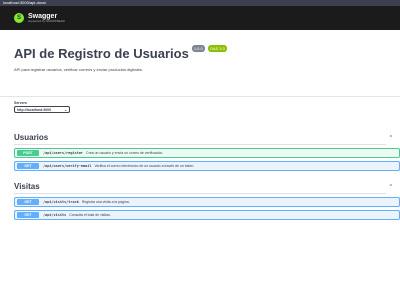  What do you see at coordinates (20, 103) in the screenshot?
I see `servers-label: Servers` at bounding box center [20, 103].